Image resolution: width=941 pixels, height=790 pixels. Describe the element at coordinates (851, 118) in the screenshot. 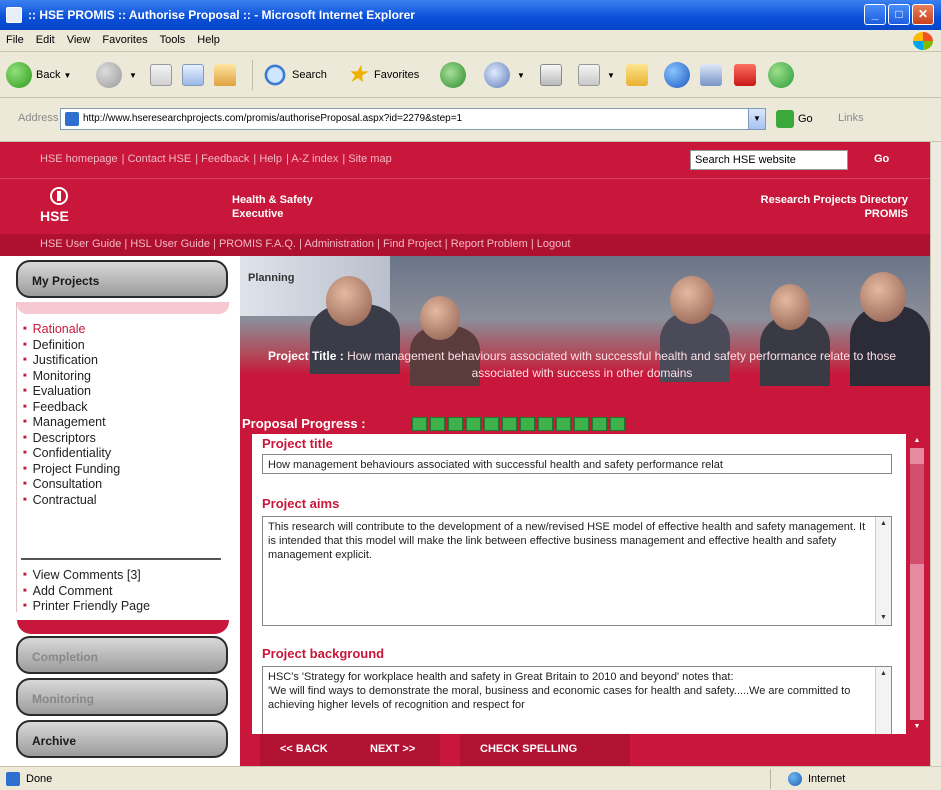

I see `links-toolbar: Links` at that location.